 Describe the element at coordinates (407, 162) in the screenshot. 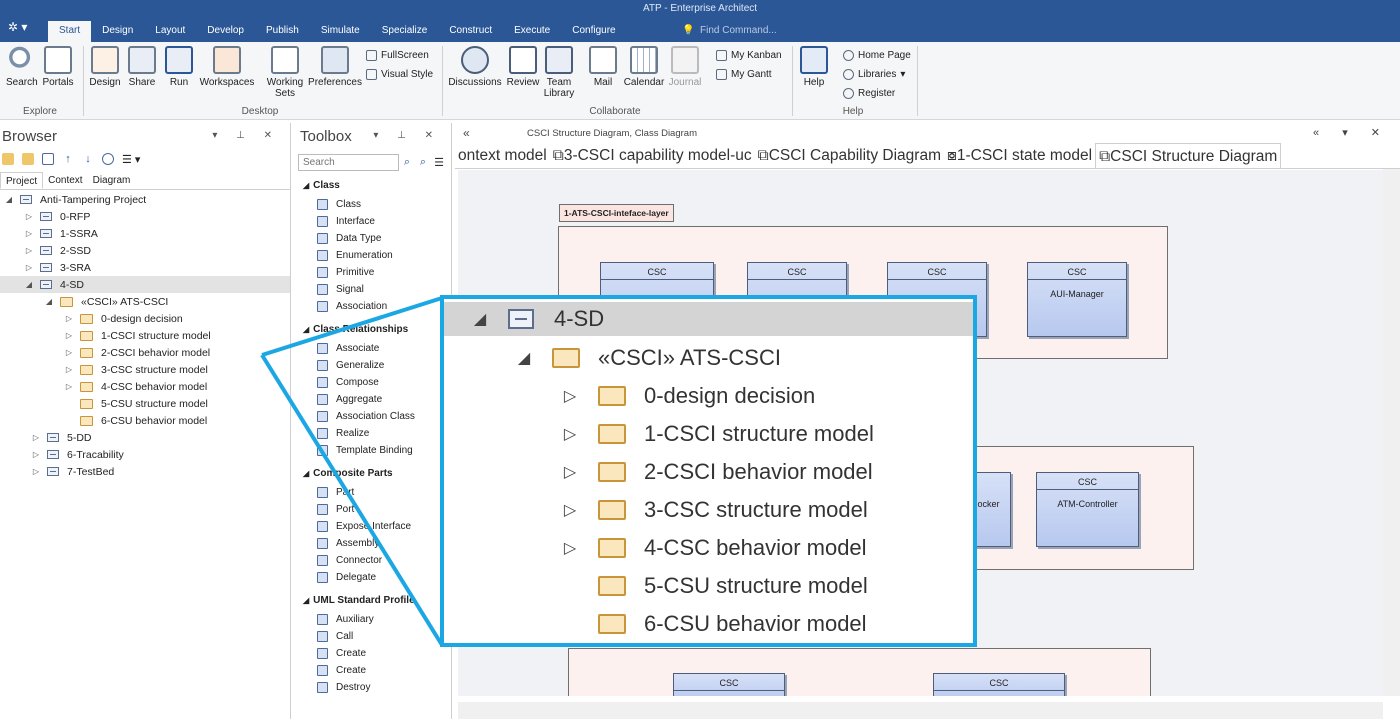

I see `search-icon: ⌕` at that location.